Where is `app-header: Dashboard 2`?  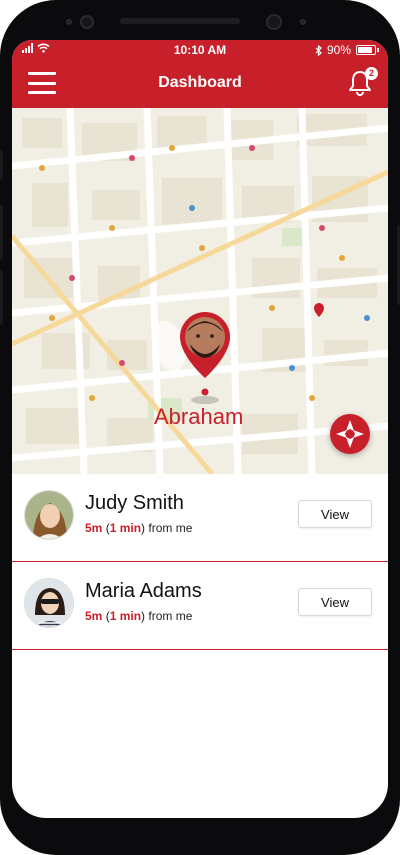
app-header: Dashboard 2 is located at coordinates (200, 84).